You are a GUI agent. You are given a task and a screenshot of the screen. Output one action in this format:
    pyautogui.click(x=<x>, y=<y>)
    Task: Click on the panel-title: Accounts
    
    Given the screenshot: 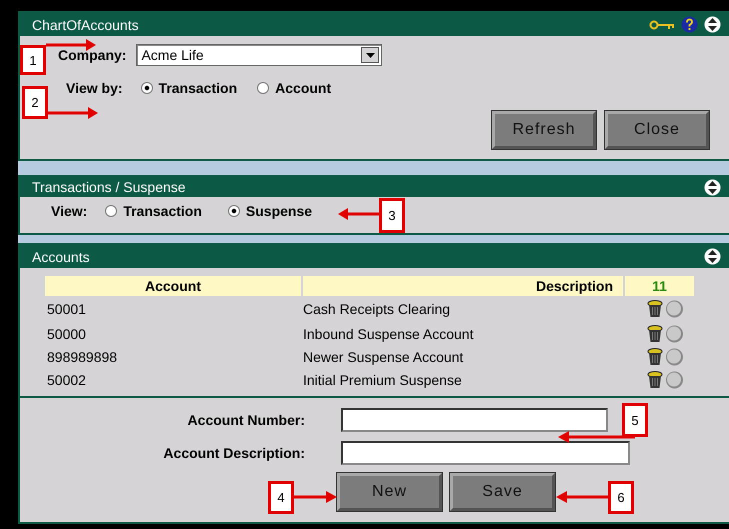 What is the action you would take?
    pyautogui.click(x=61, y=256)
    